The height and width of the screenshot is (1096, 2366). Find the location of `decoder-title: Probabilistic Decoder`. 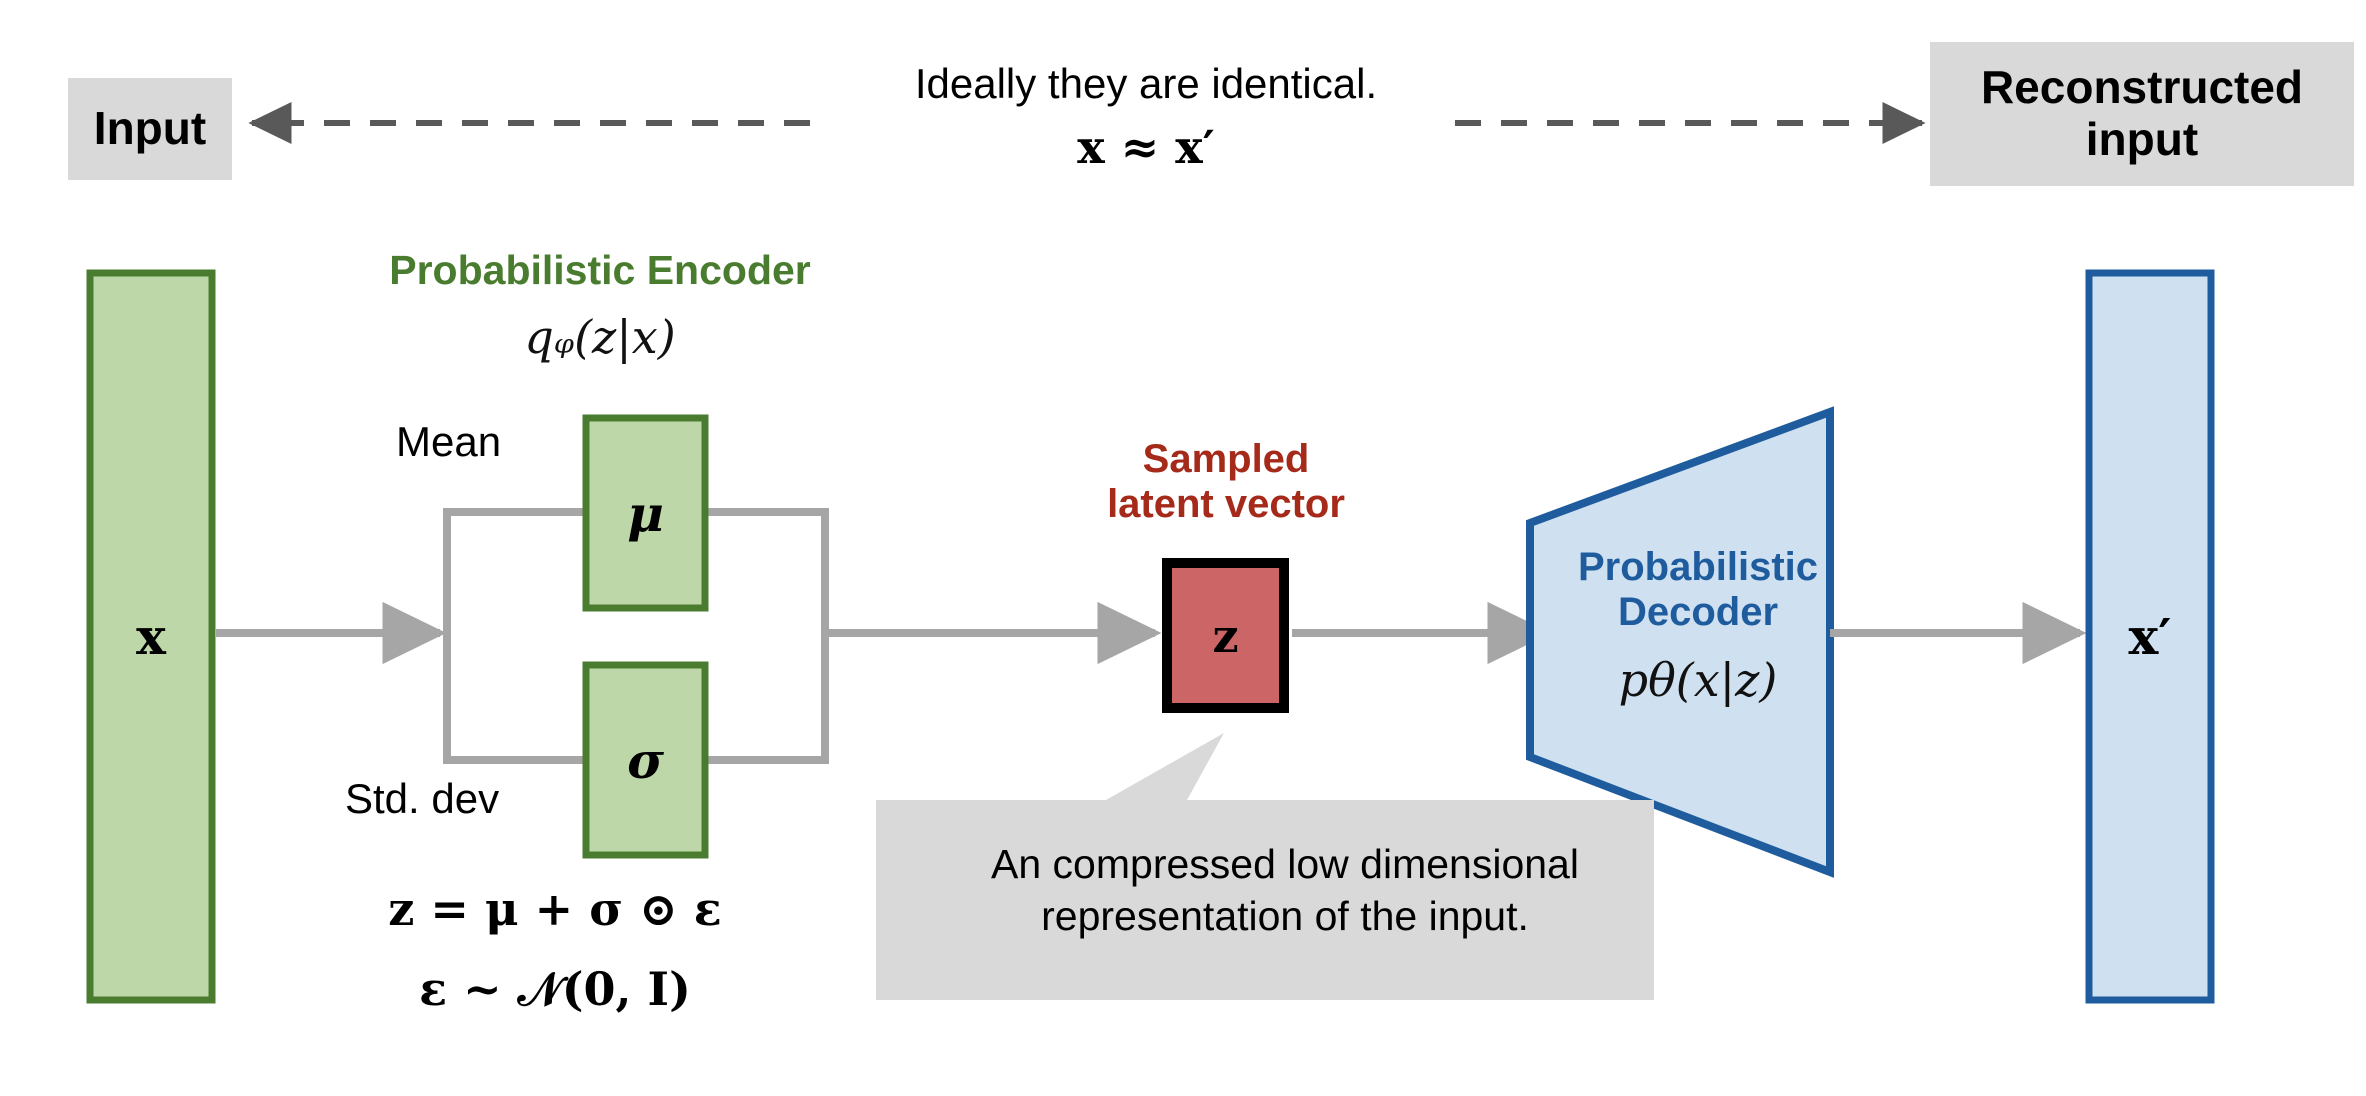

decoder-title: Probabilistic Decoder is located at coordinates (1698, 589).